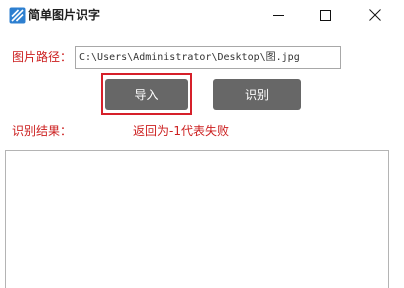  I want to click on app-stripes-icon, so click(17, 15).